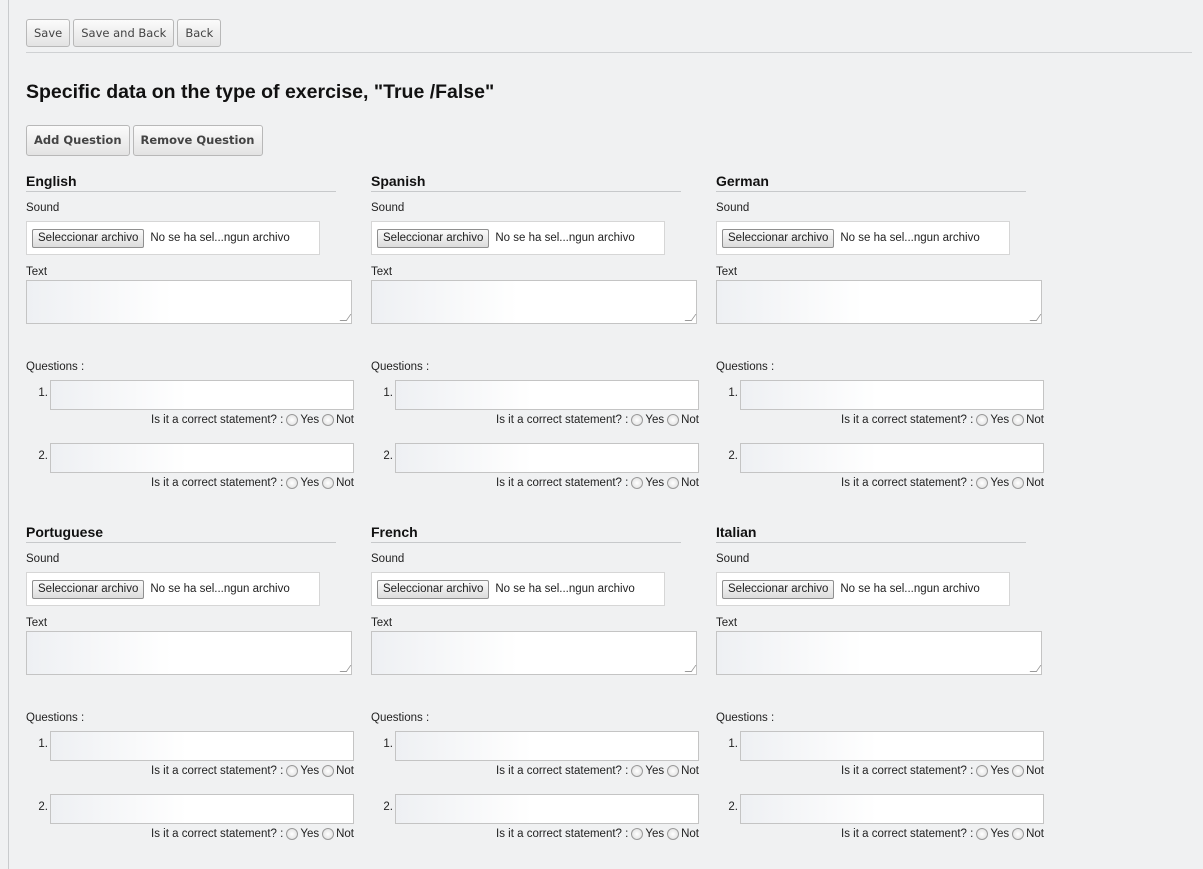 This screenshot has width=1203, height=869. Describe the element at coordinates (48, 33) in the screenshot. I see `save-button: Save` at that location.